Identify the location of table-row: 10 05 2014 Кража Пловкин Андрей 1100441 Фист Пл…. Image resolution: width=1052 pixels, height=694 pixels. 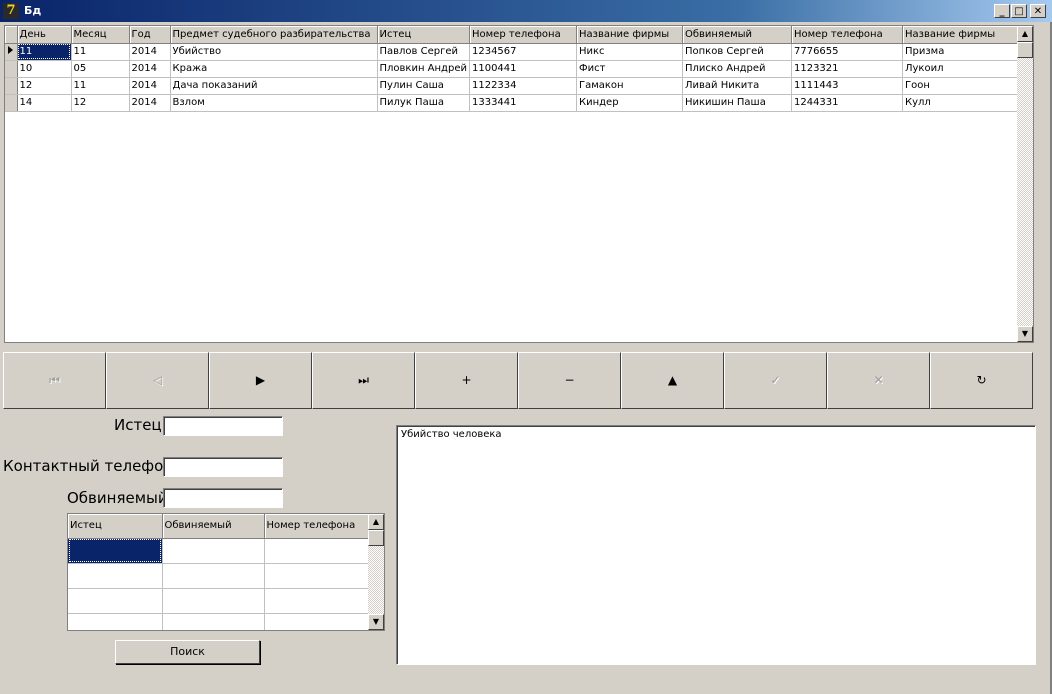
(516, 69).